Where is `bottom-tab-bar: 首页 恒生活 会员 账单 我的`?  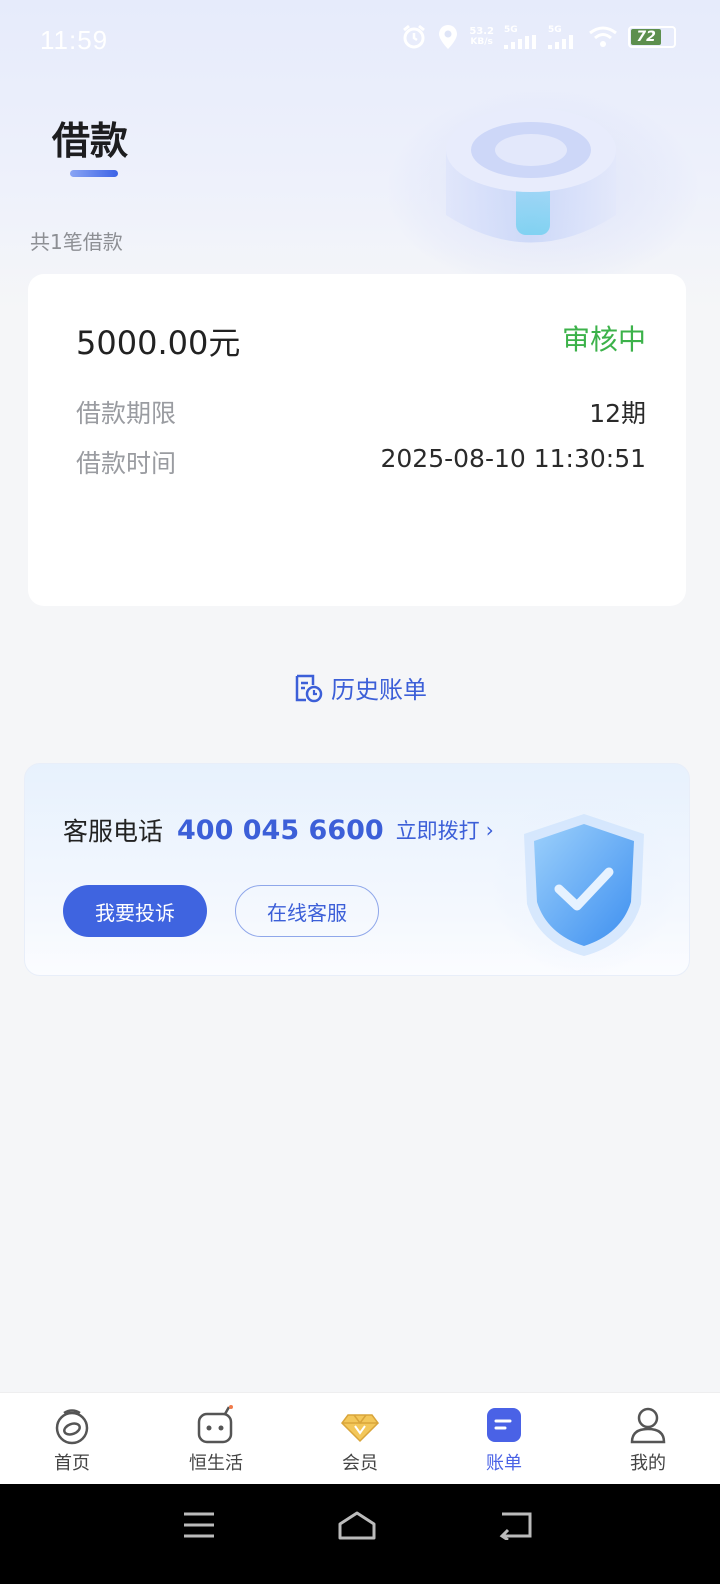
bottom-tab-bar: 首页 恒生活 会员 账单 我的 is located at coordinates (360, 1438).